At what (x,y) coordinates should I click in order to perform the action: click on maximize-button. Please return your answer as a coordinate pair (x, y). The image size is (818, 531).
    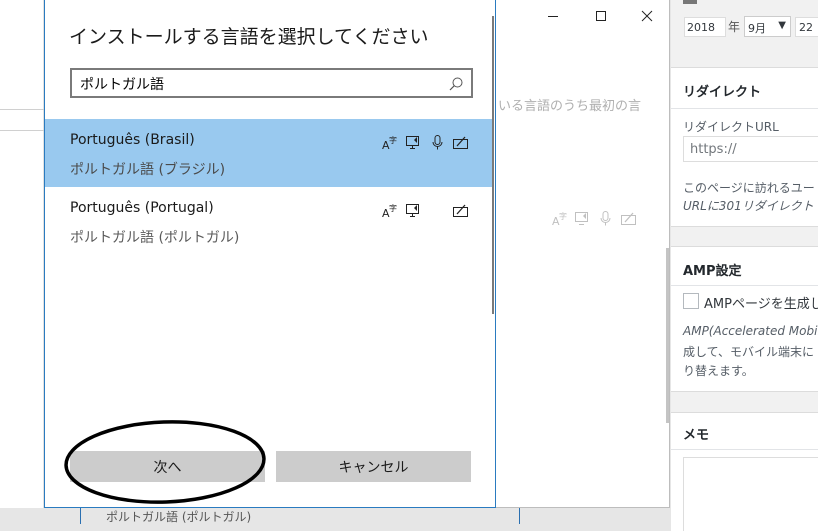
    Looking at the image, I should click on (601, 16).